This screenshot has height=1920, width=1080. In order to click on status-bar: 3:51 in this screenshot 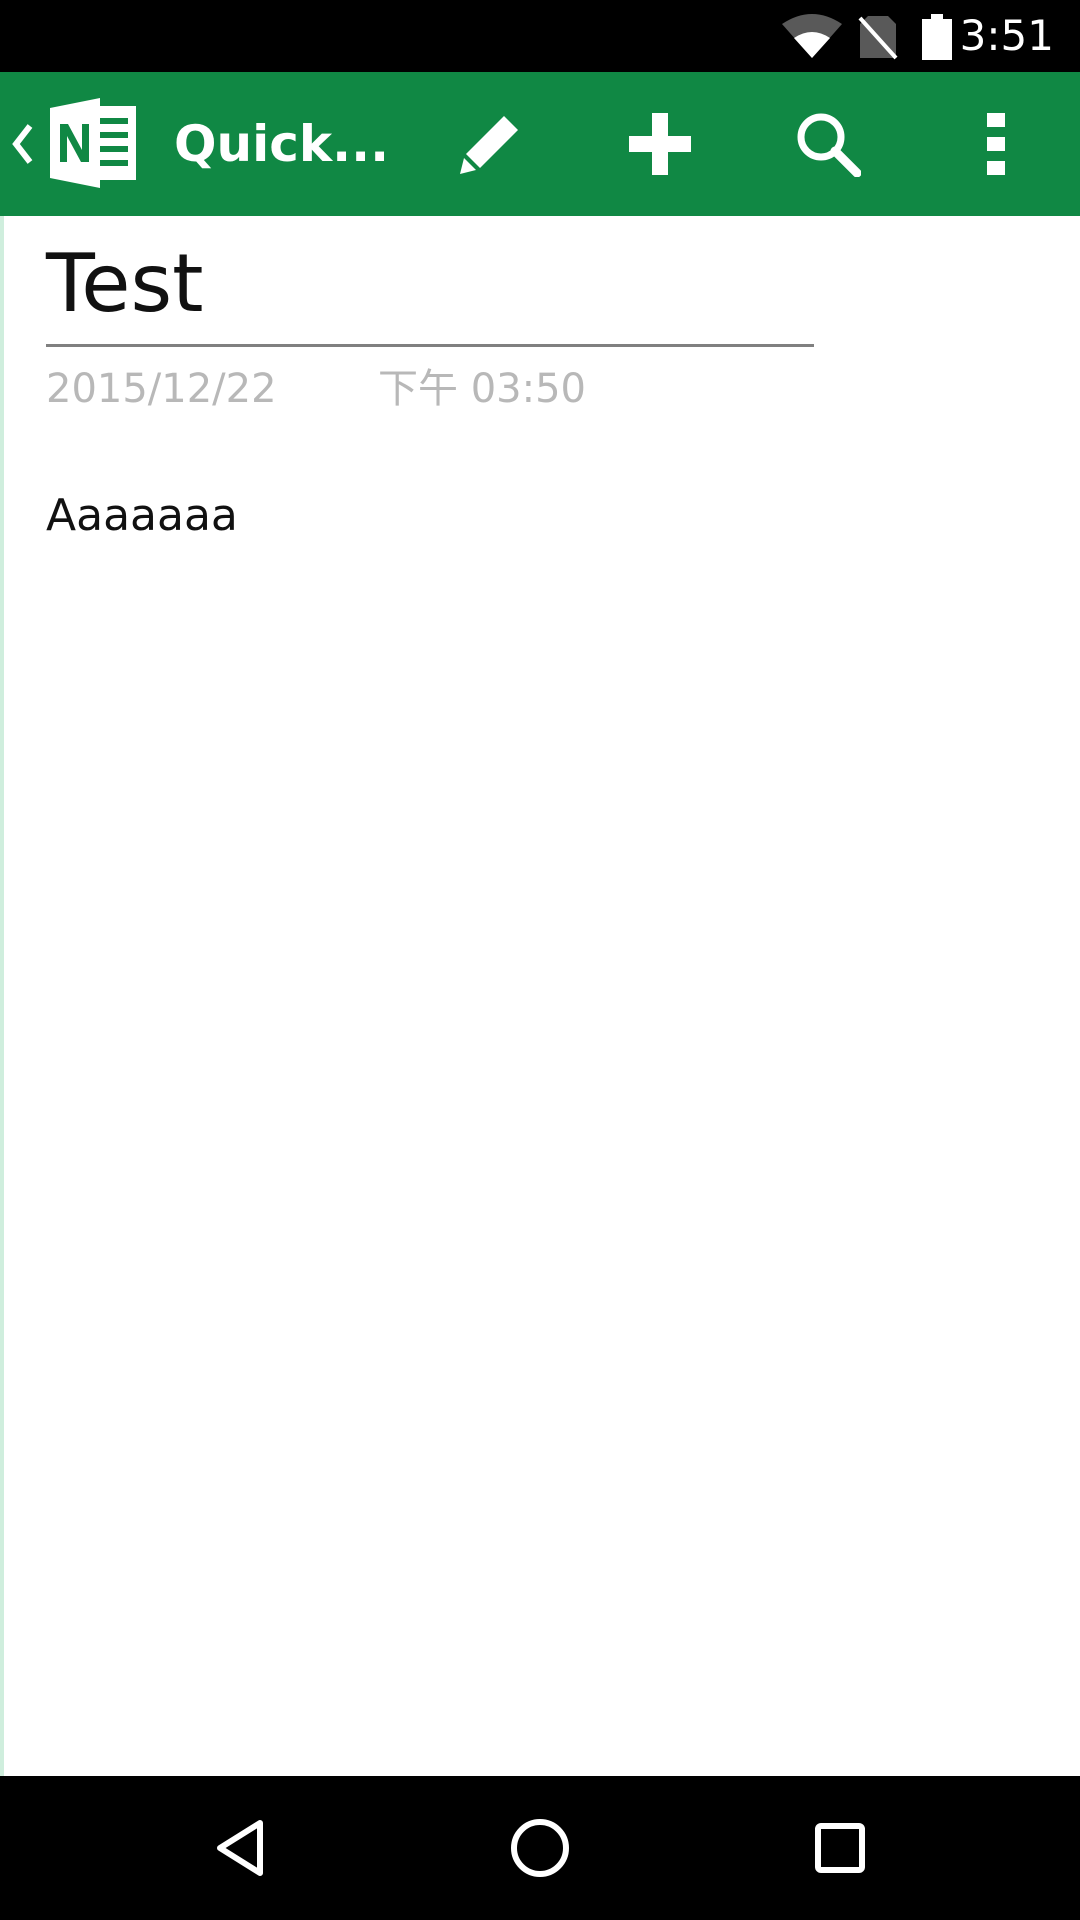, I will do `click(540, 36)`.